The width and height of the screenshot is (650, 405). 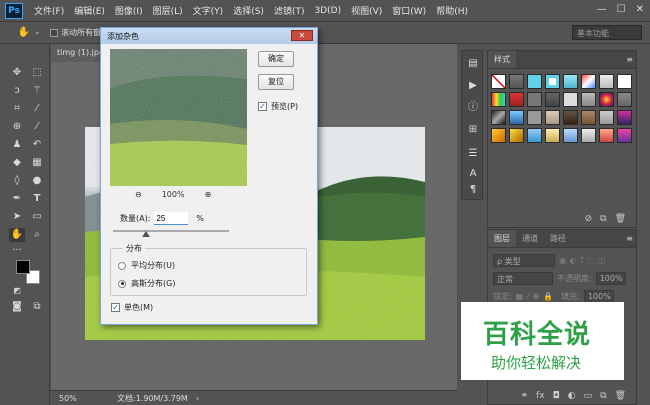 I want to click on menu-type: 文字(Y), so click(x=208, y=10).